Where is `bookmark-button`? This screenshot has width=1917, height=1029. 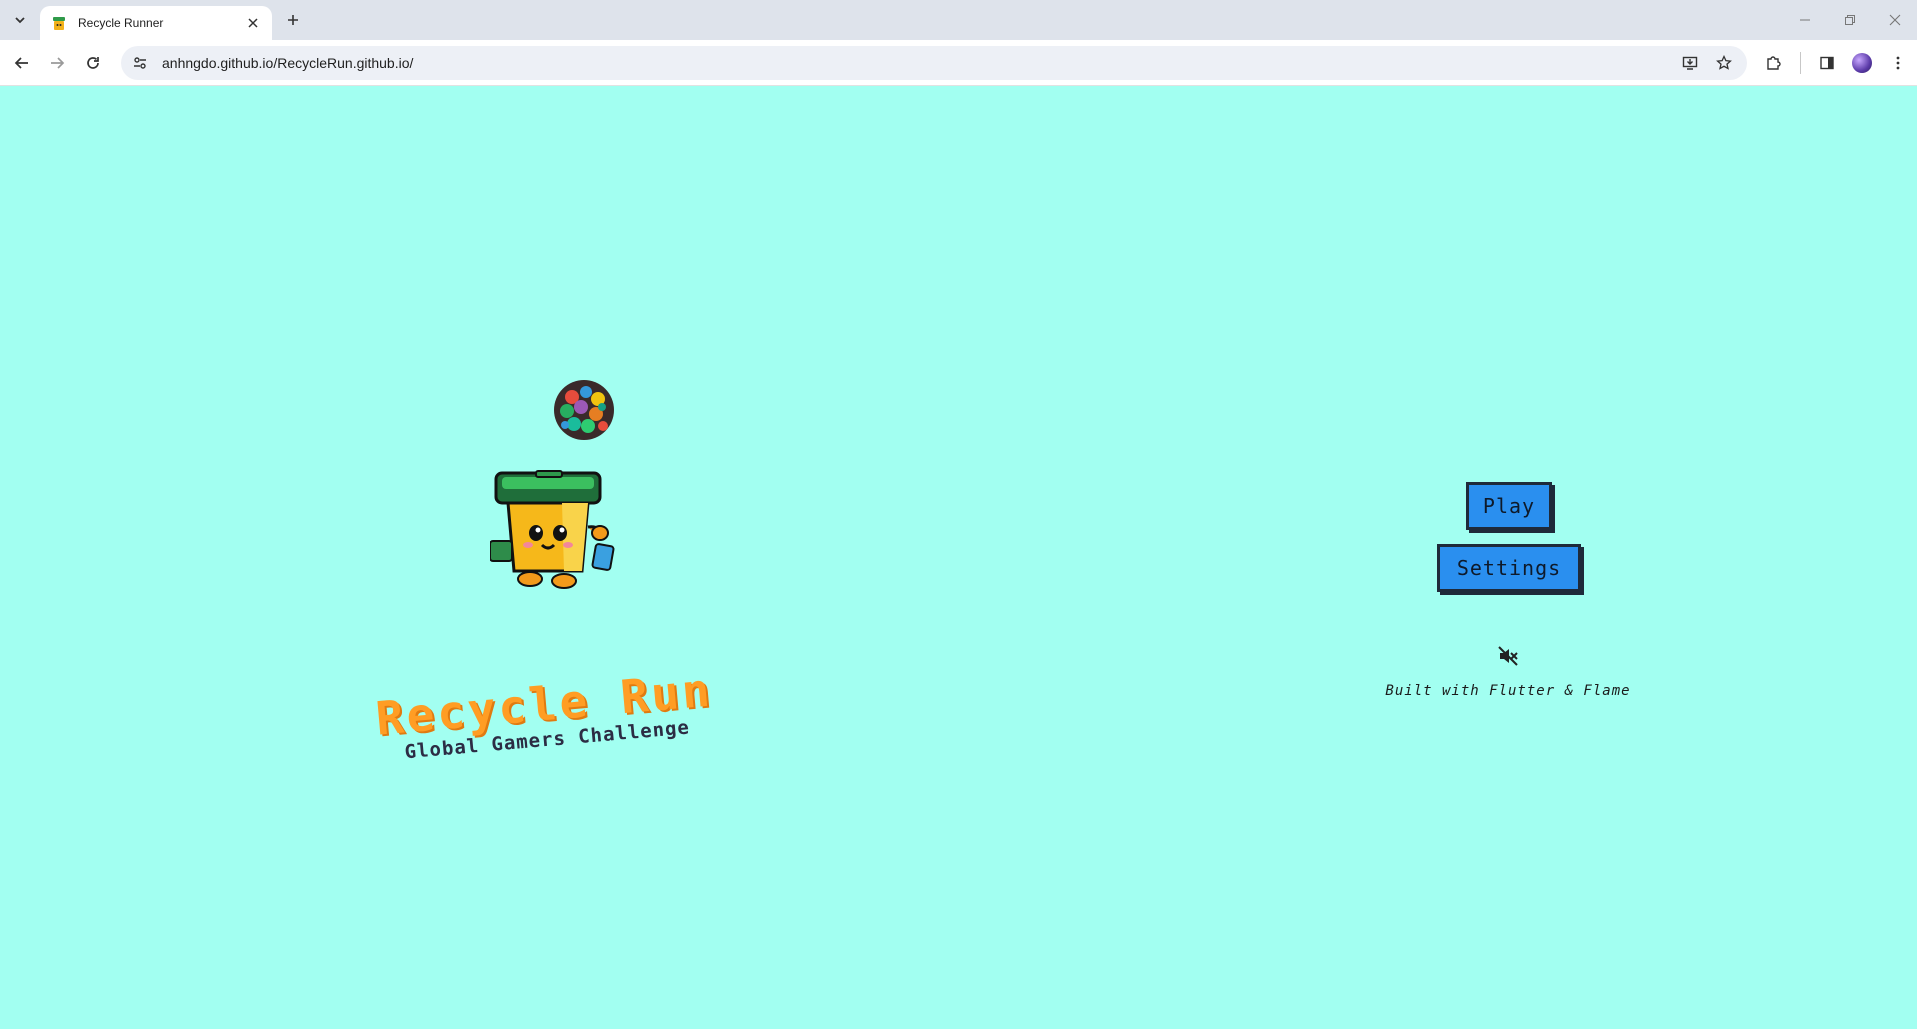
bookmark-button is located at coordinates (1724, 63).